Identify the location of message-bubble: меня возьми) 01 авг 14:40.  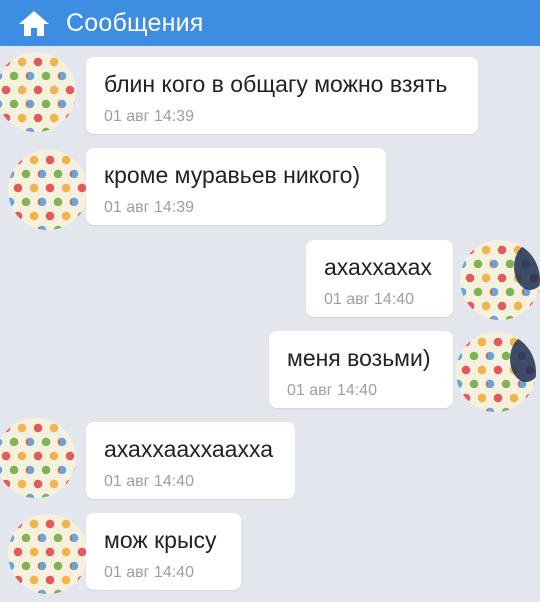
(361, 369).